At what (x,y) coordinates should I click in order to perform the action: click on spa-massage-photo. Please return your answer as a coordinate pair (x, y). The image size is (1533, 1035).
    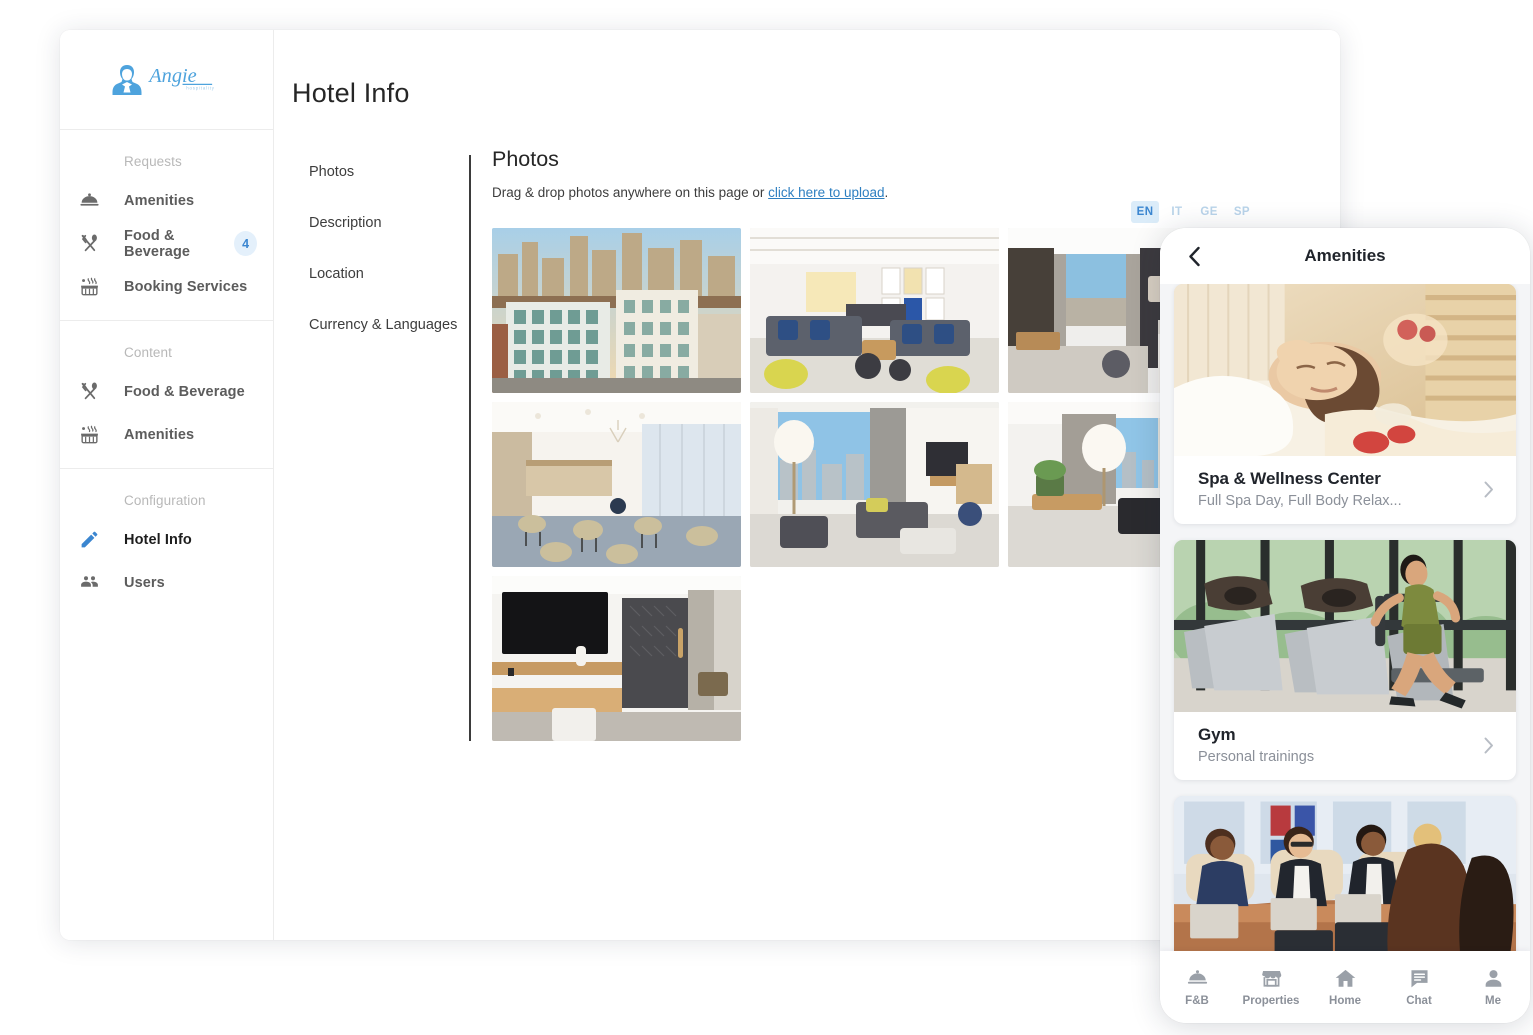
    Looking at the image, I should click on (1345, 370).